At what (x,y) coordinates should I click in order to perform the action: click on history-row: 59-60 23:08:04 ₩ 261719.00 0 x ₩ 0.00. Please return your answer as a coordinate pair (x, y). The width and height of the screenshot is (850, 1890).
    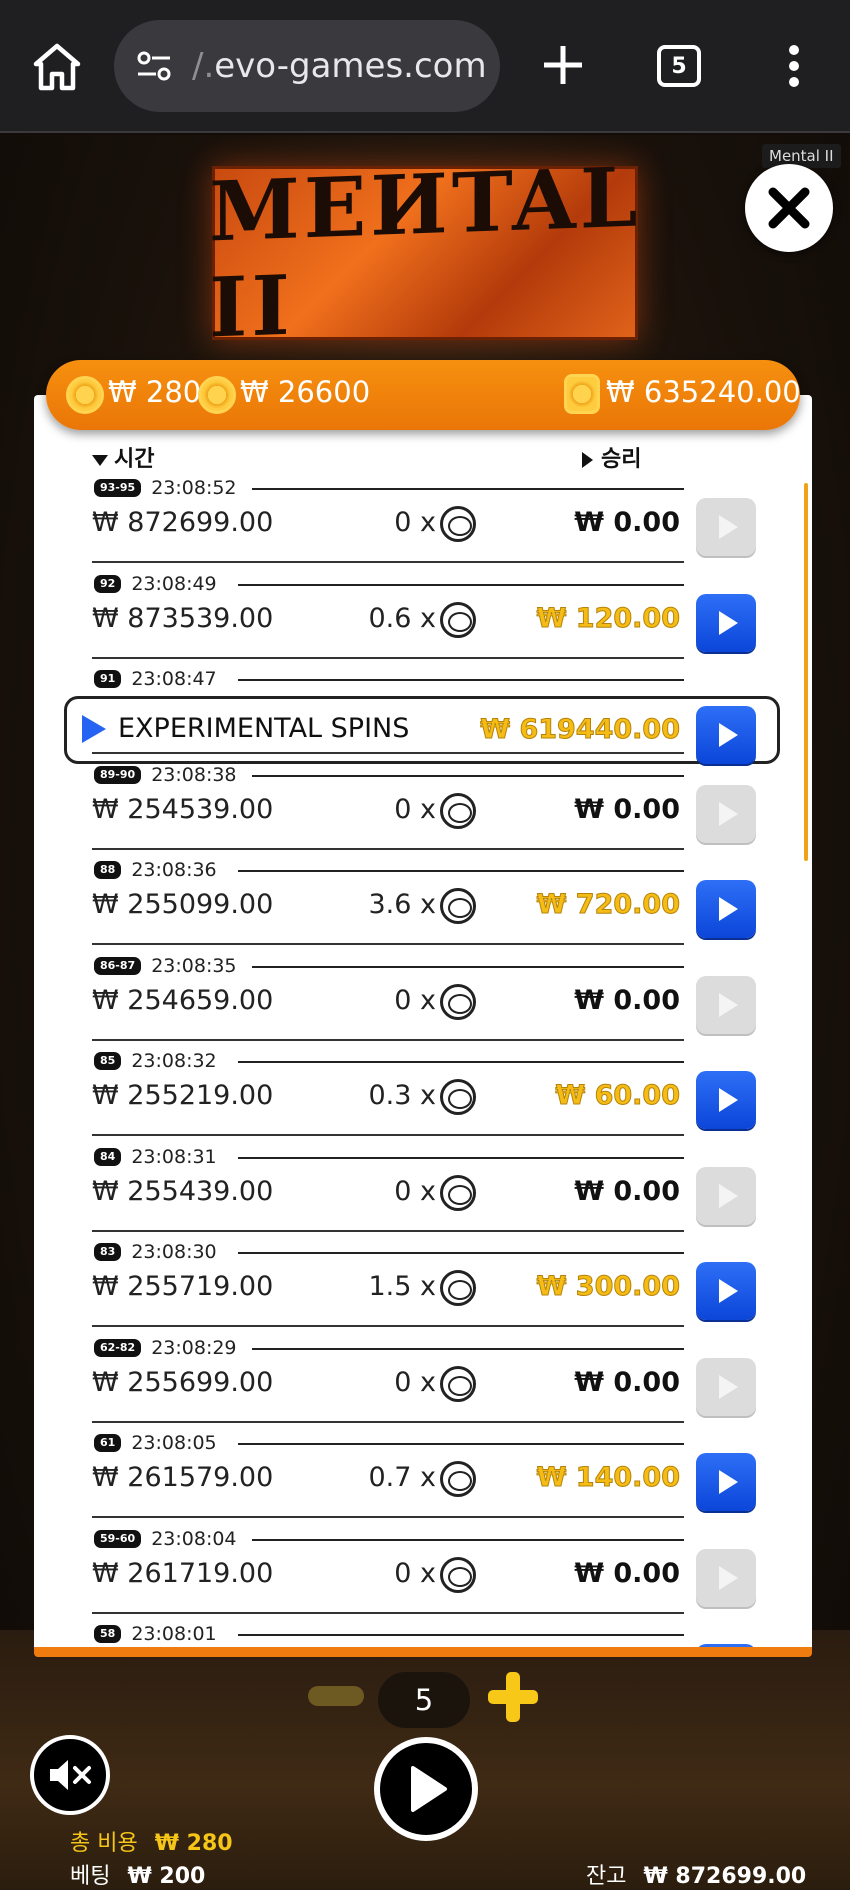
    Looking at the image, I should click on (423, 1576).